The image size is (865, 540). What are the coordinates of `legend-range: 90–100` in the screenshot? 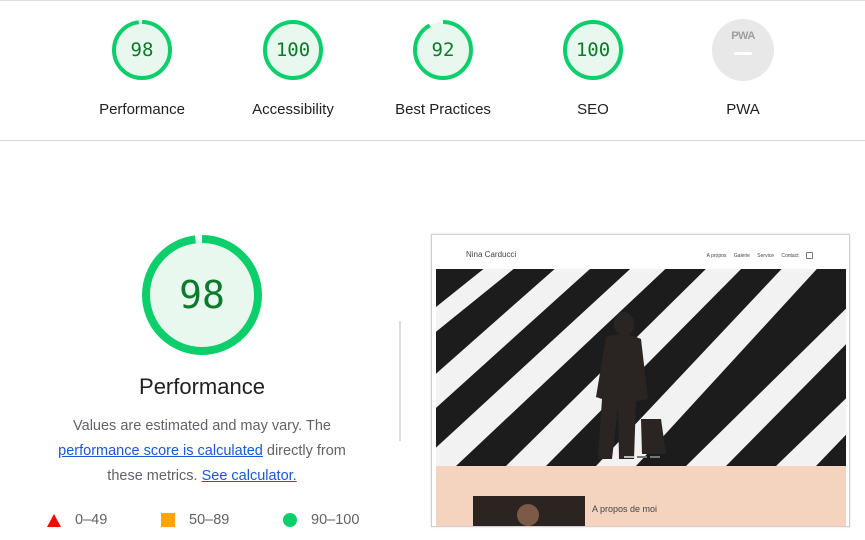 It's located at (335, 520).